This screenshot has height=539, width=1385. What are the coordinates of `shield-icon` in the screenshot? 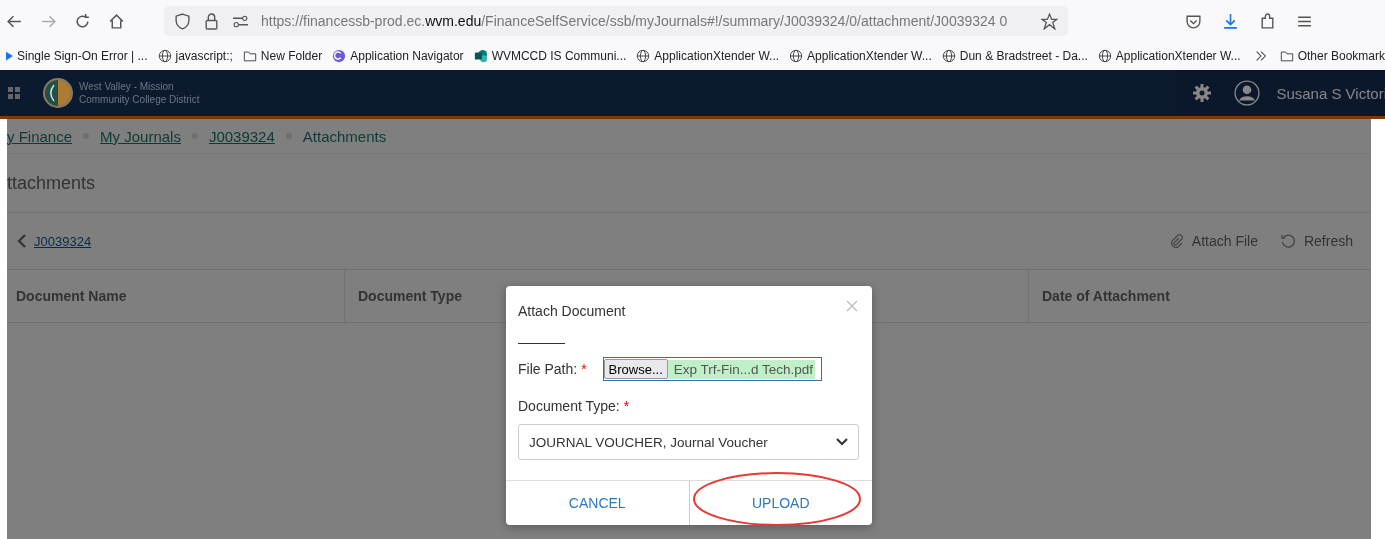 It's located at (182, 21).